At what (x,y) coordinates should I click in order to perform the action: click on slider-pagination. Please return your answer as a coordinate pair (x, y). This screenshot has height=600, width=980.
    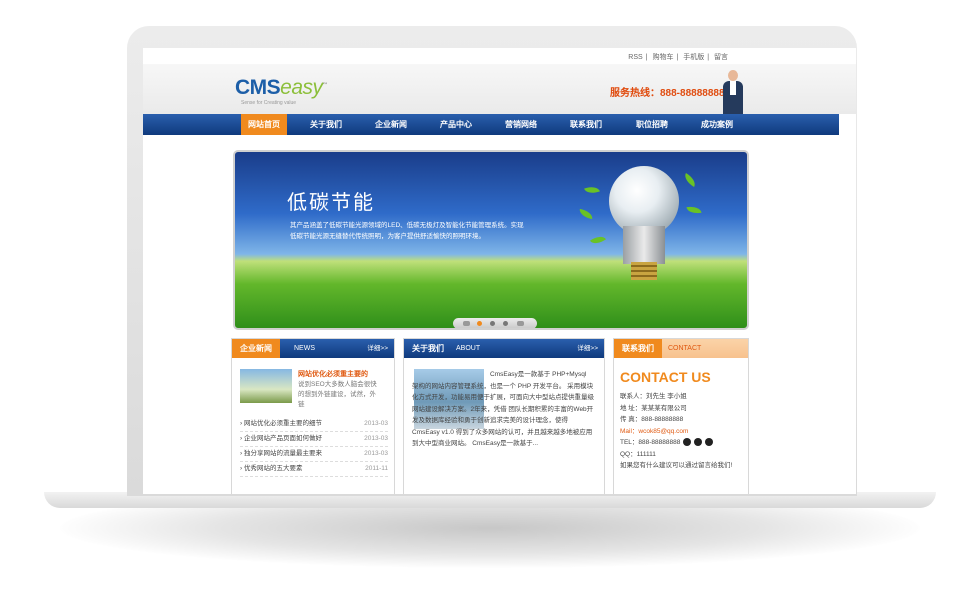
    Looking at the image, I should click on (495, 323).